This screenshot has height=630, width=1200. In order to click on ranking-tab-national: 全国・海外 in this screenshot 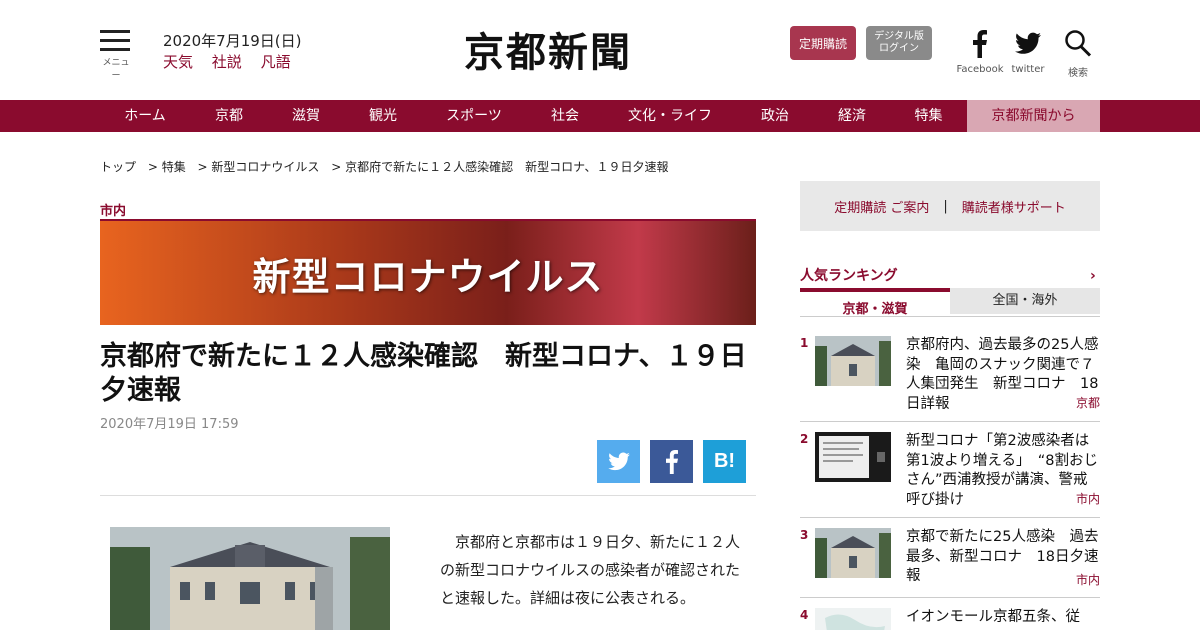, I will do `click(1025, 301)`.